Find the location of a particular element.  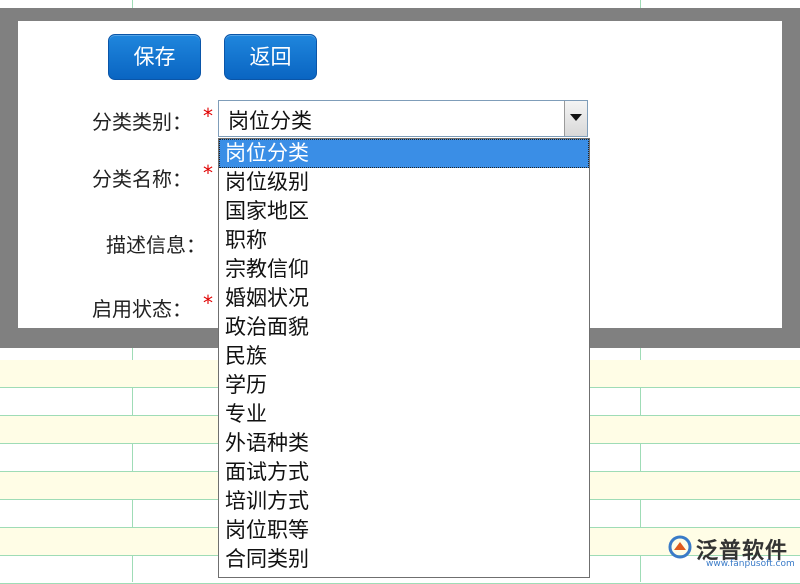

dropdown-option: 民族 is located at coordinates (404, 356).